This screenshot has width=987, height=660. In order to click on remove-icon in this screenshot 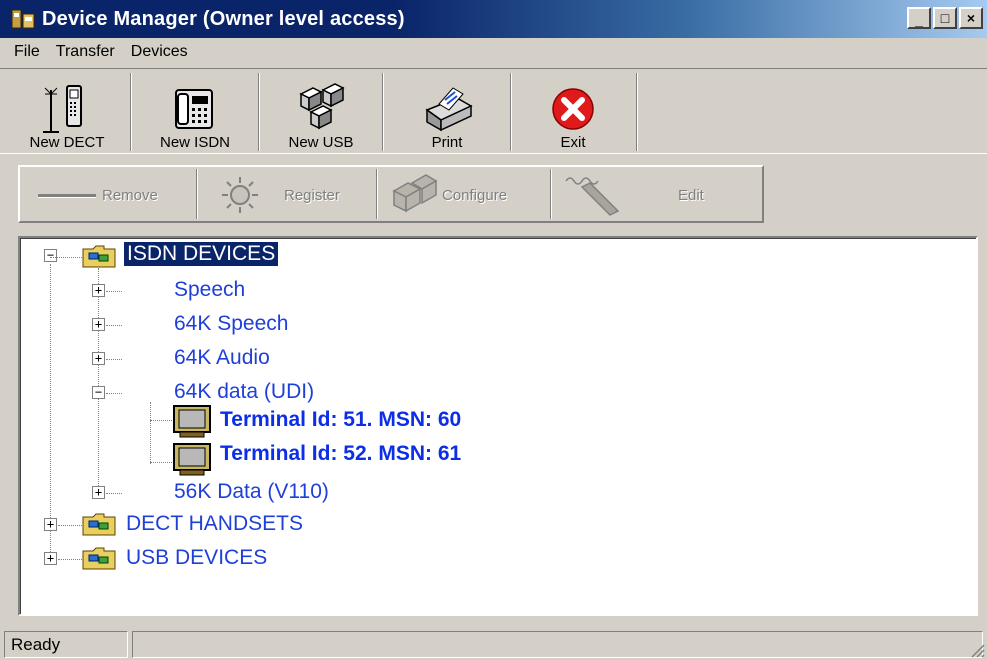, I will do `click(67, 195)`.